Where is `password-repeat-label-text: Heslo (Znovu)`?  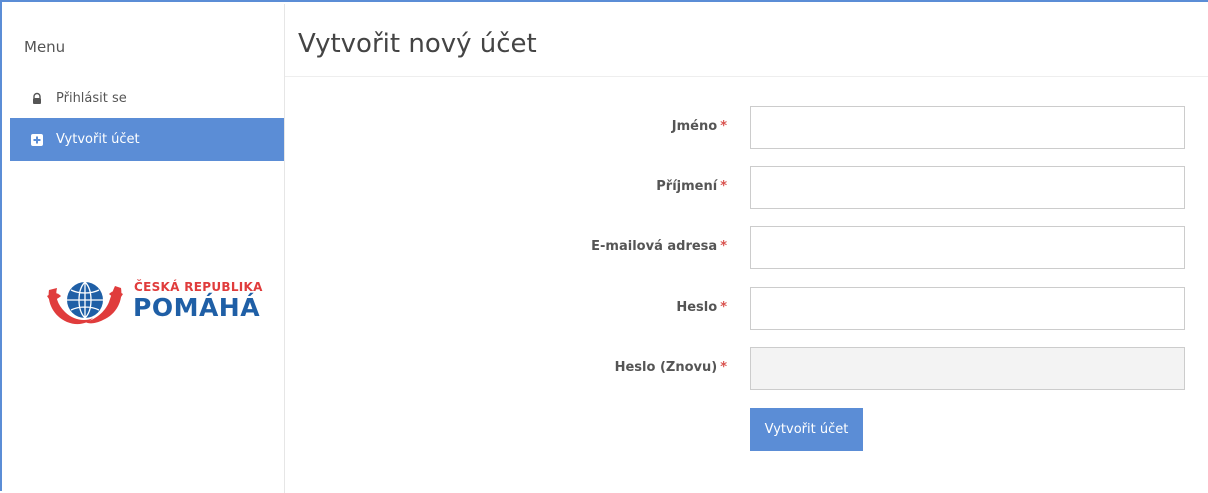
password-repeat-label-text: Heslo (Znovu) is located at coordinates (666, 367).